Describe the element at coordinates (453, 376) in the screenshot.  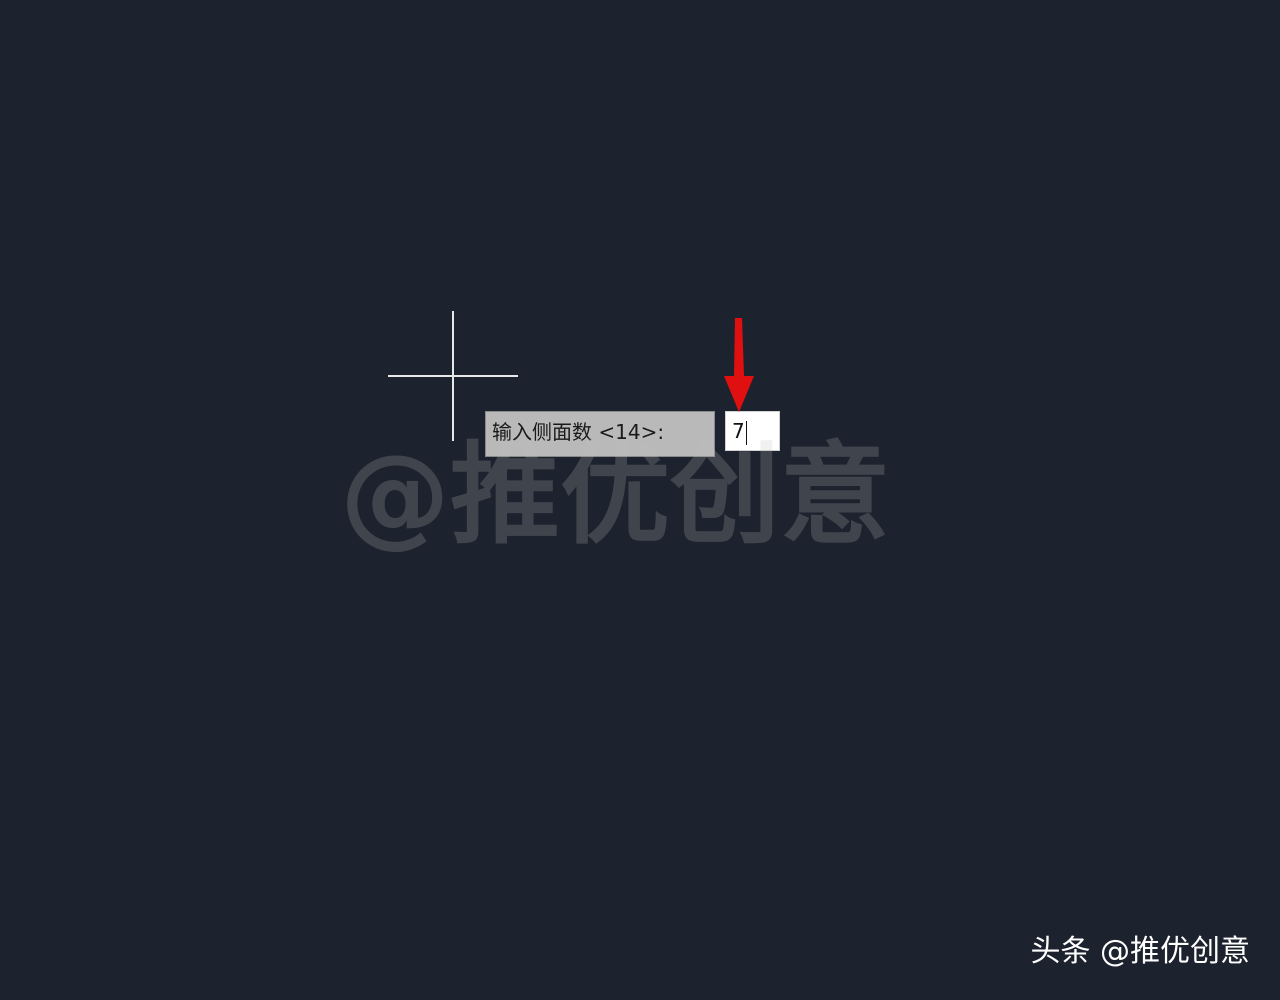
I see `crosshair-vertical-line` at that location.